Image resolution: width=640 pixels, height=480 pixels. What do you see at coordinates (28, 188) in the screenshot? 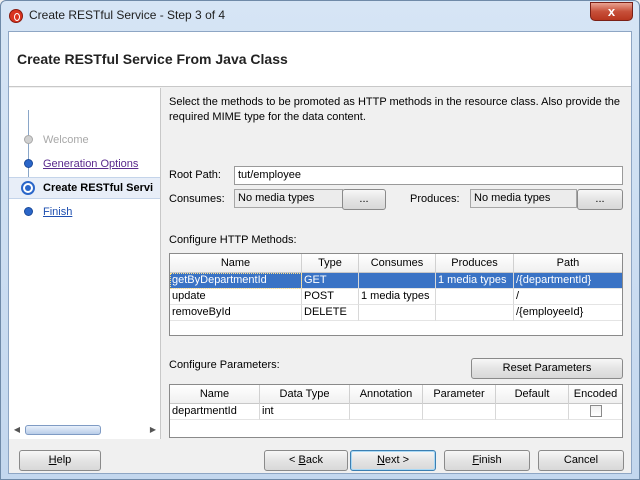
I see `step-current-icon` at bounding box center [28, 188].